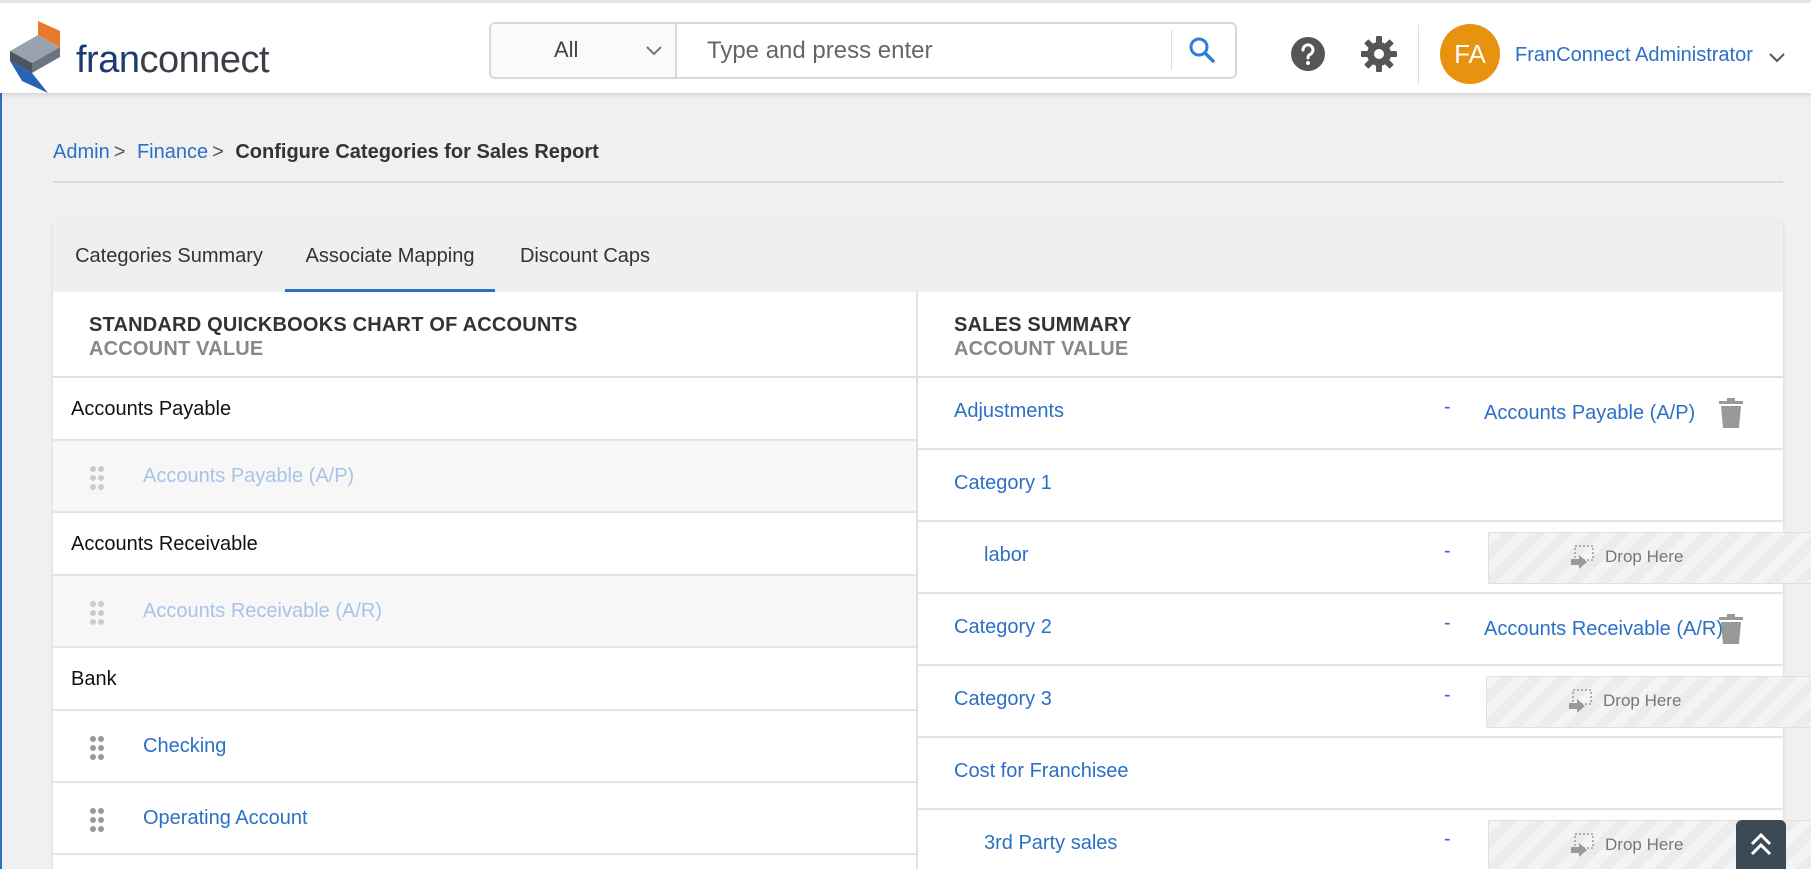 Image resolution: width=1811 pixels, height=869 pixels. Describe the element at coordinates (1350, 630) in the screenshot. I see `sales-category-row: Category 2 - Accounts Receivable (A/R)` at that location.